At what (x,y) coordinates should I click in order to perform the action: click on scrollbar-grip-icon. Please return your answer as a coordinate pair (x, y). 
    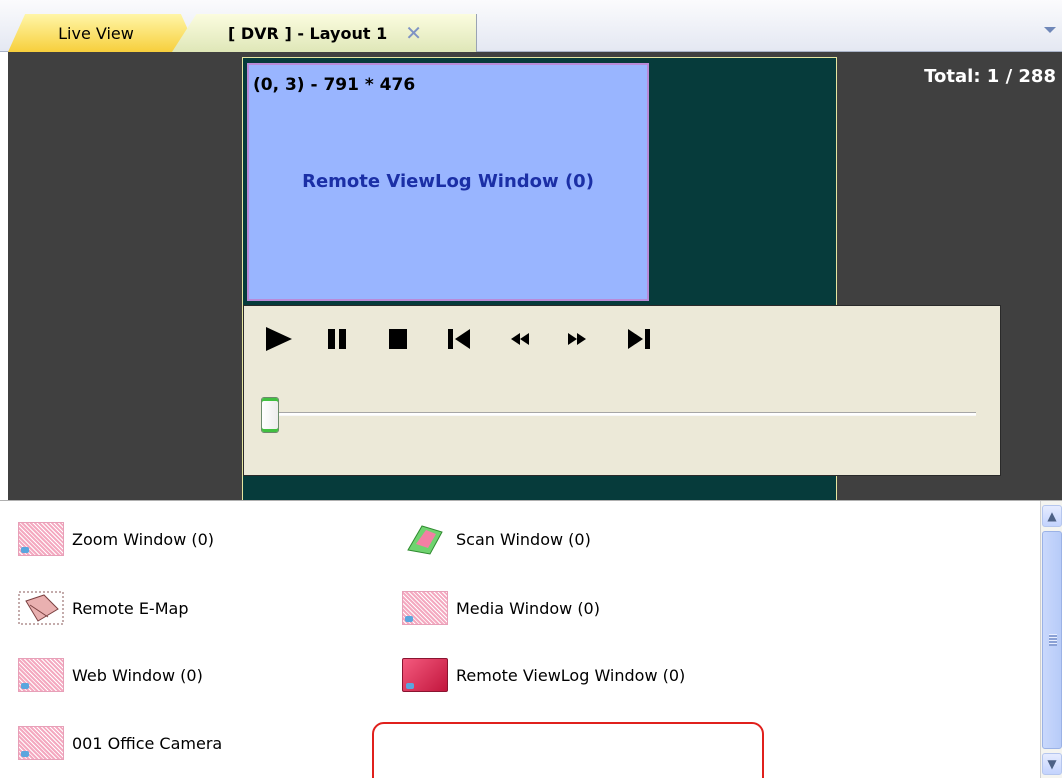
    Looking at the image, I should click on (1053, 640).